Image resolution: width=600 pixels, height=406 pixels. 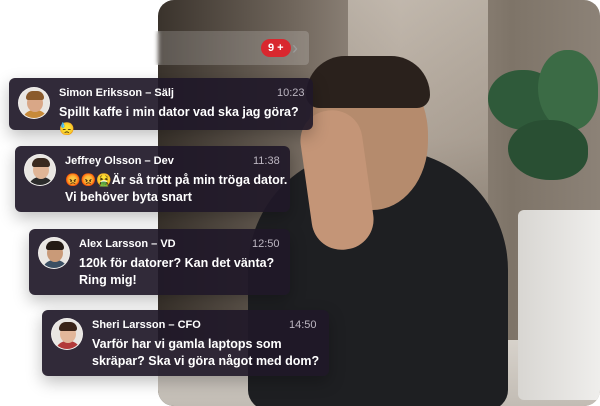 I want to click on timestamp: 14:50, so click(x=303, y=325).